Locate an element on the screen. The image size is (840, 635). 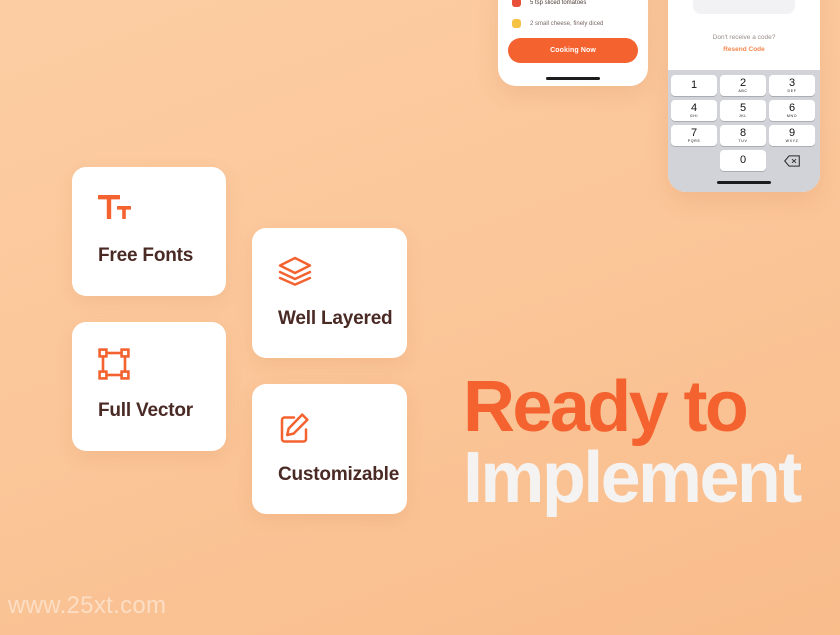
cheese-icon is located at coordinates (516, 23).